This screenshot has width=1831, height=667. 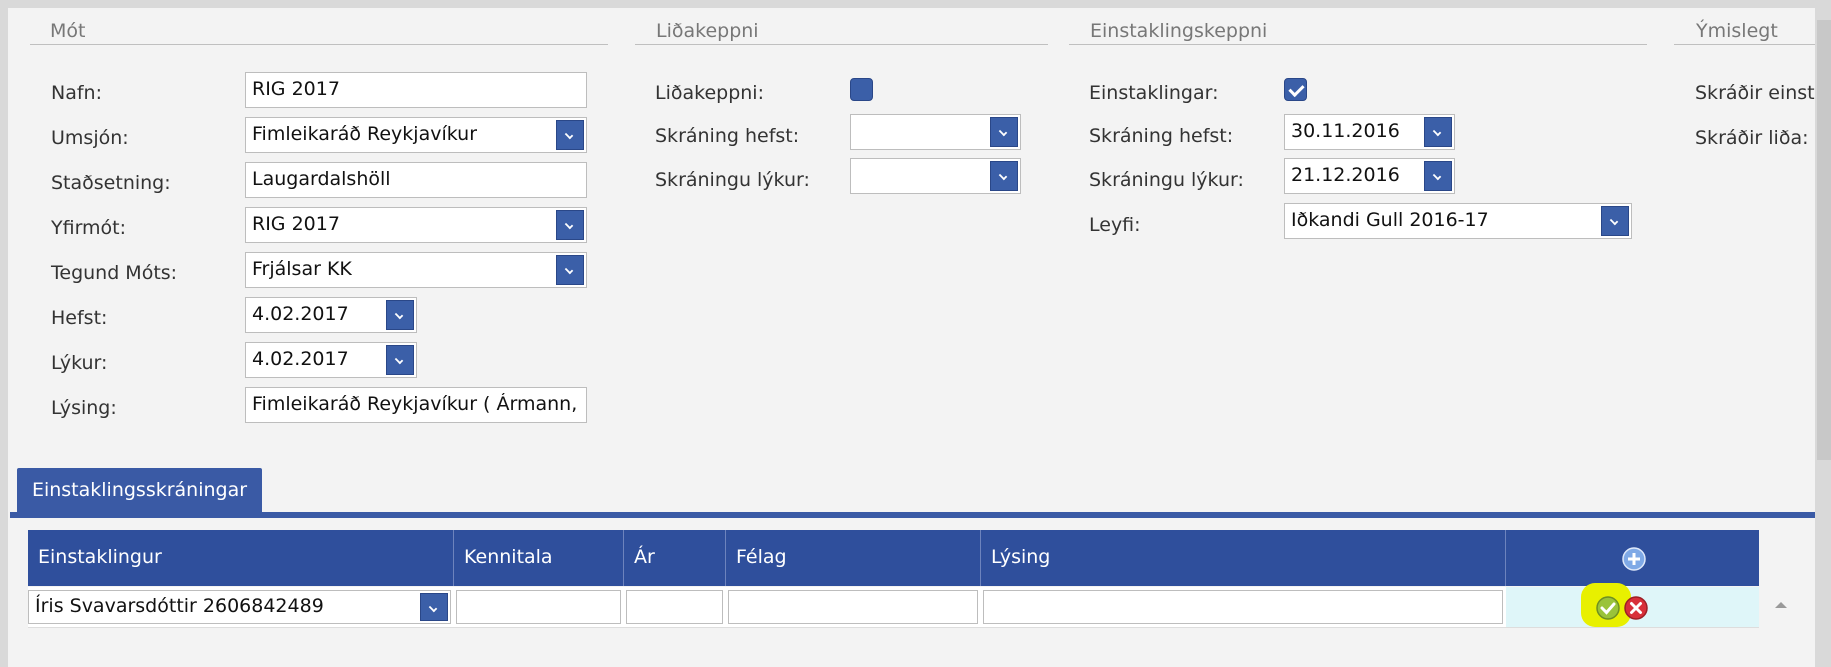 I want to click on lid-skraningu-lykur-label: Skráningu lýkur:, so click(x=732, y=180).